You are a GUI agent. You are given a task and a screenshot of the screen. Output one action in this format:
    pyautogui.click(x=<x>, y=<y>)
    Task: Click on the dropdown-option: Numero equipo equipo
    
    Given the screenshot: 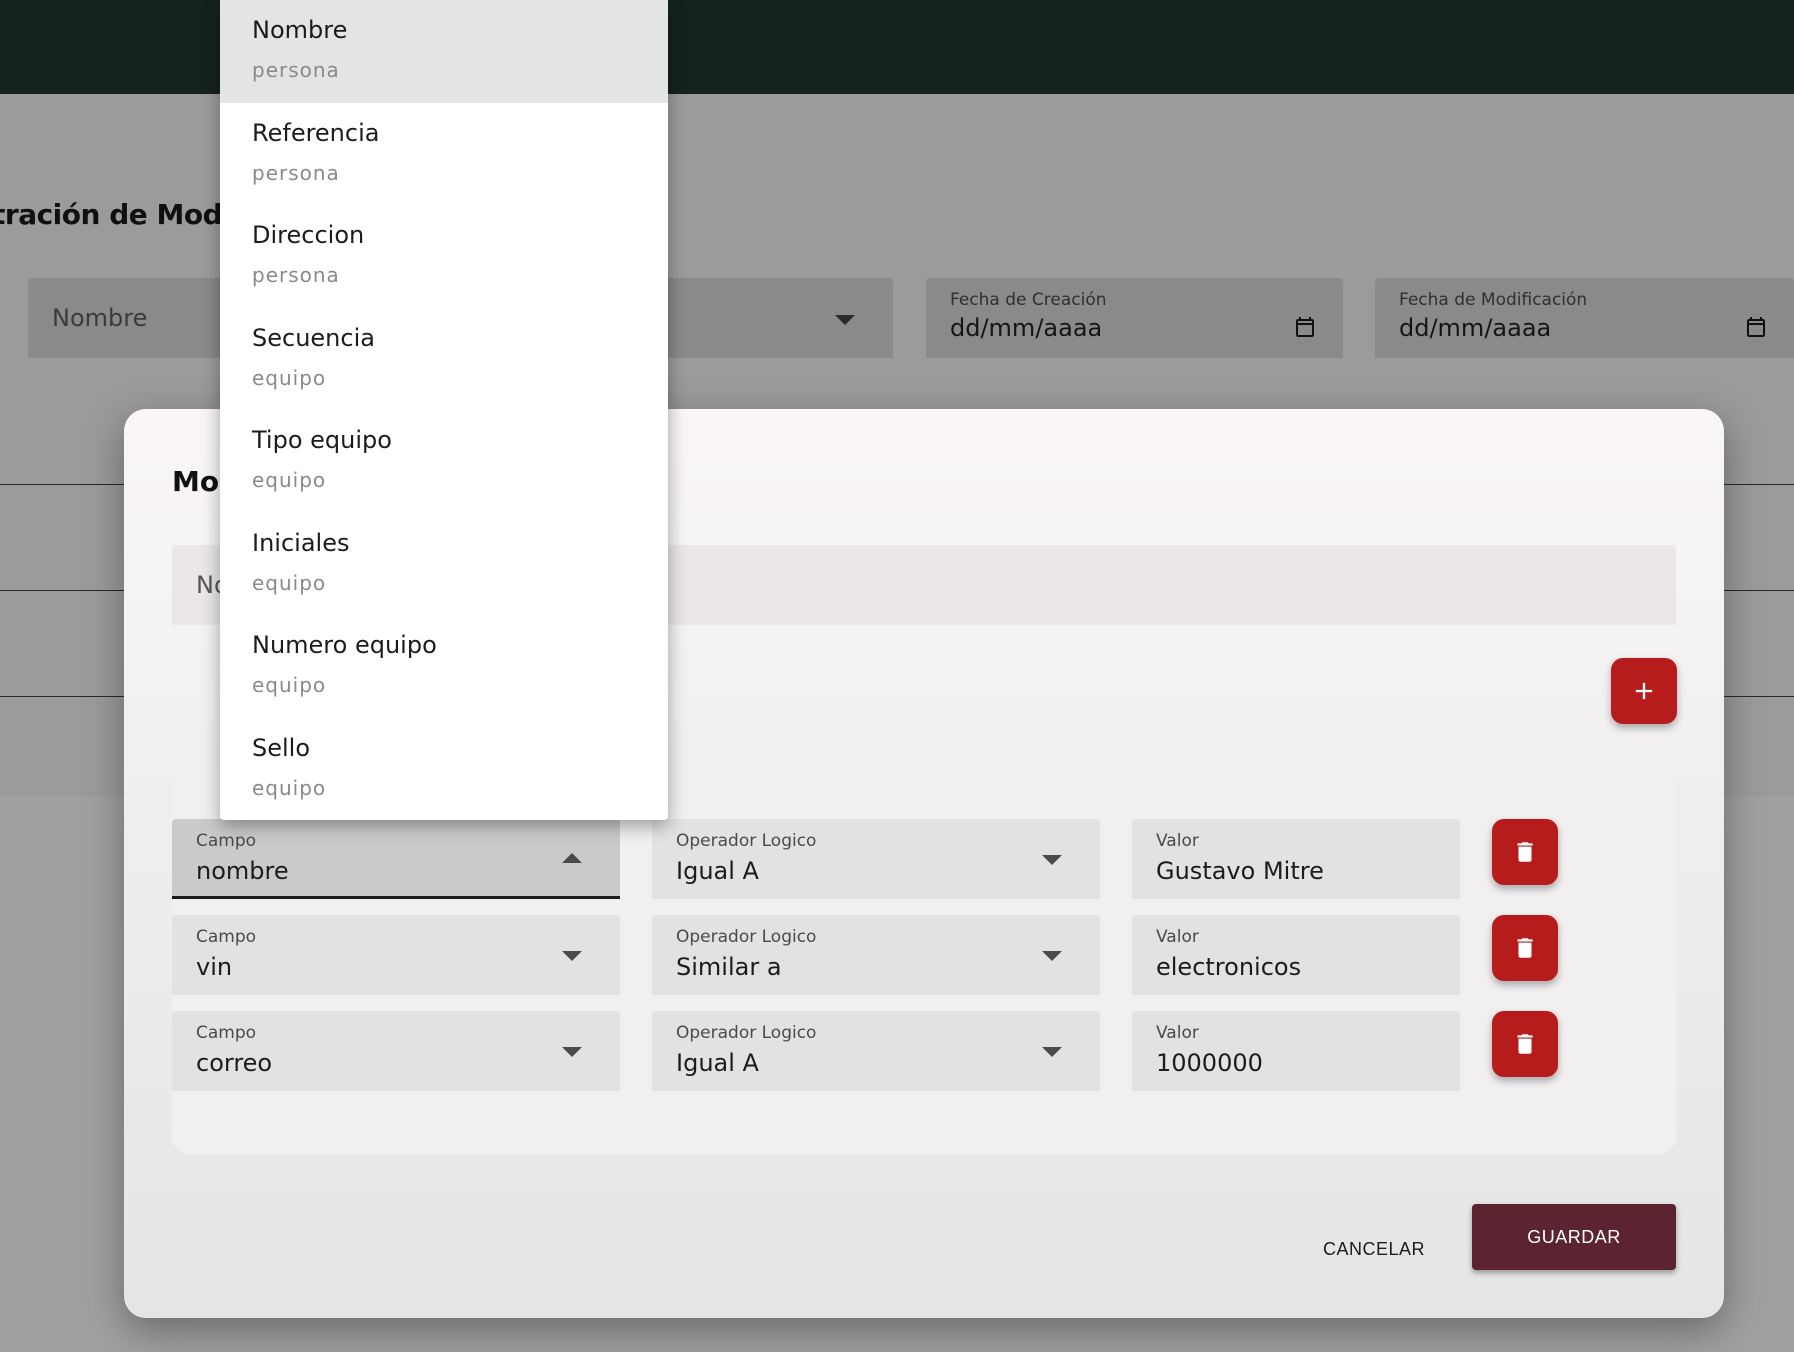 What is the action you would take?
    pyautogui.click(x=444, y=666)
    